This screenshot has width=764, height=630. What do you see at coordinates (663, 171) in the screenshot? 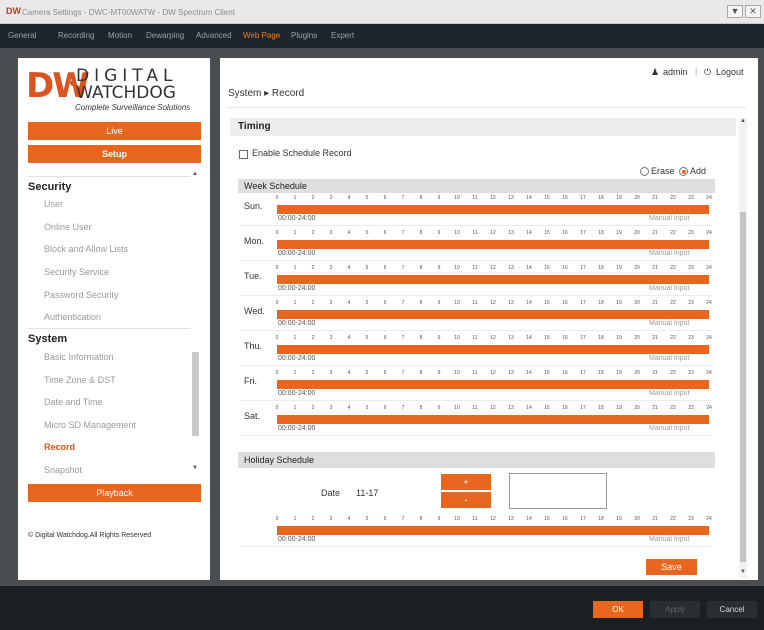
I see `erase-label: Erase` at bounding box center [663, 171].